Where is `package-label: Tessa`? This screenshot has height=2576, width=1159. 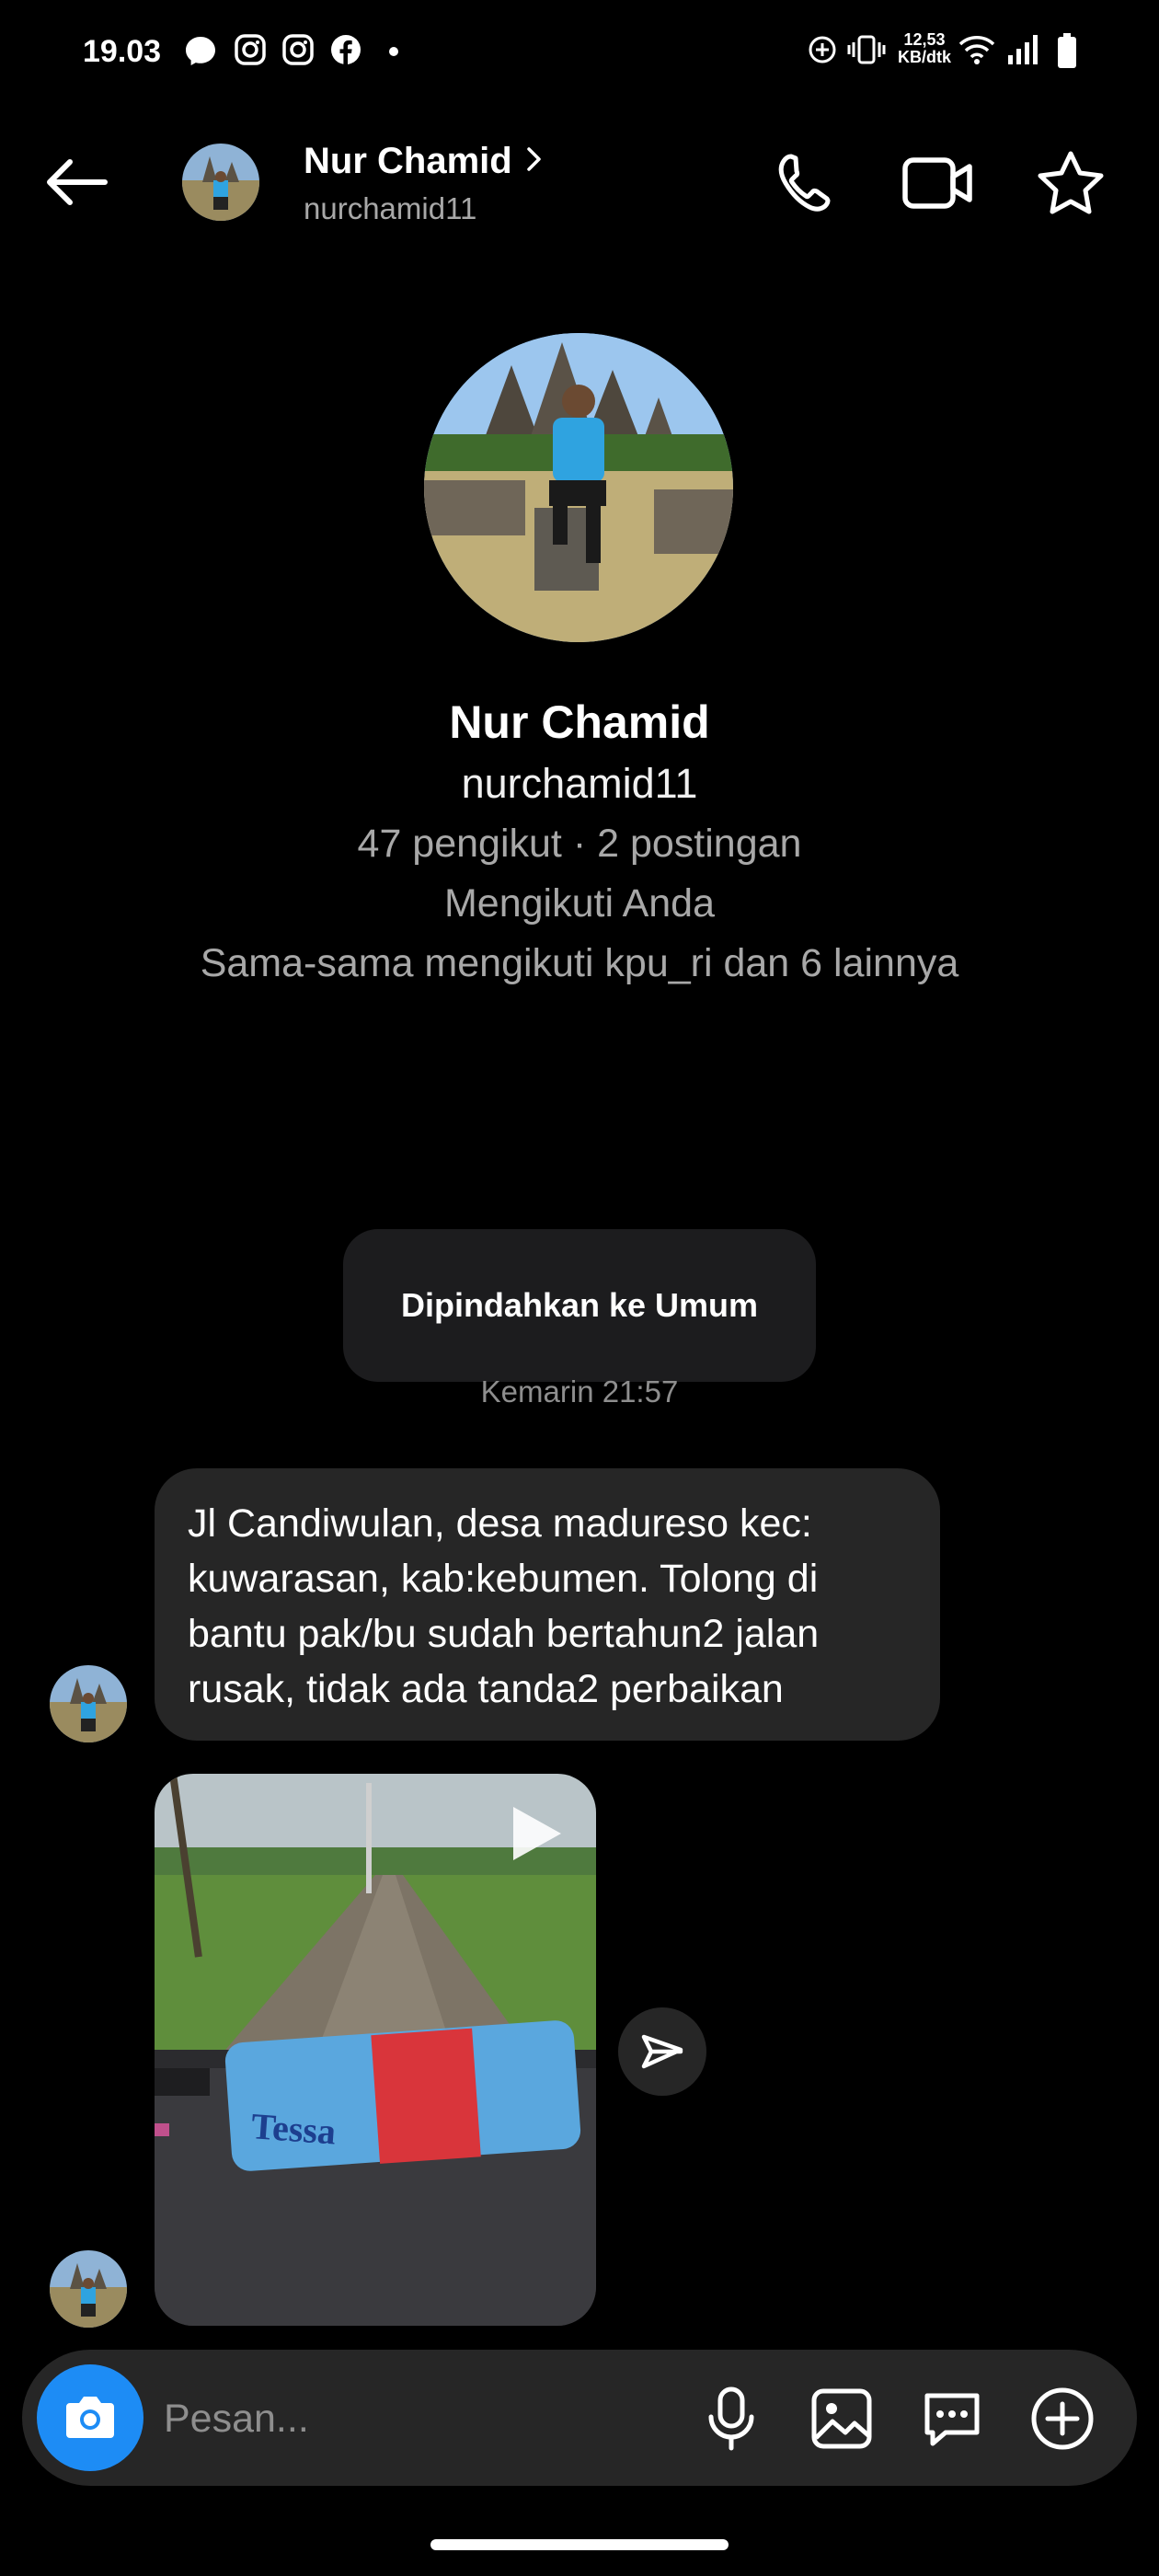
package-label: Tessa is located at coordinates (294, 2128).